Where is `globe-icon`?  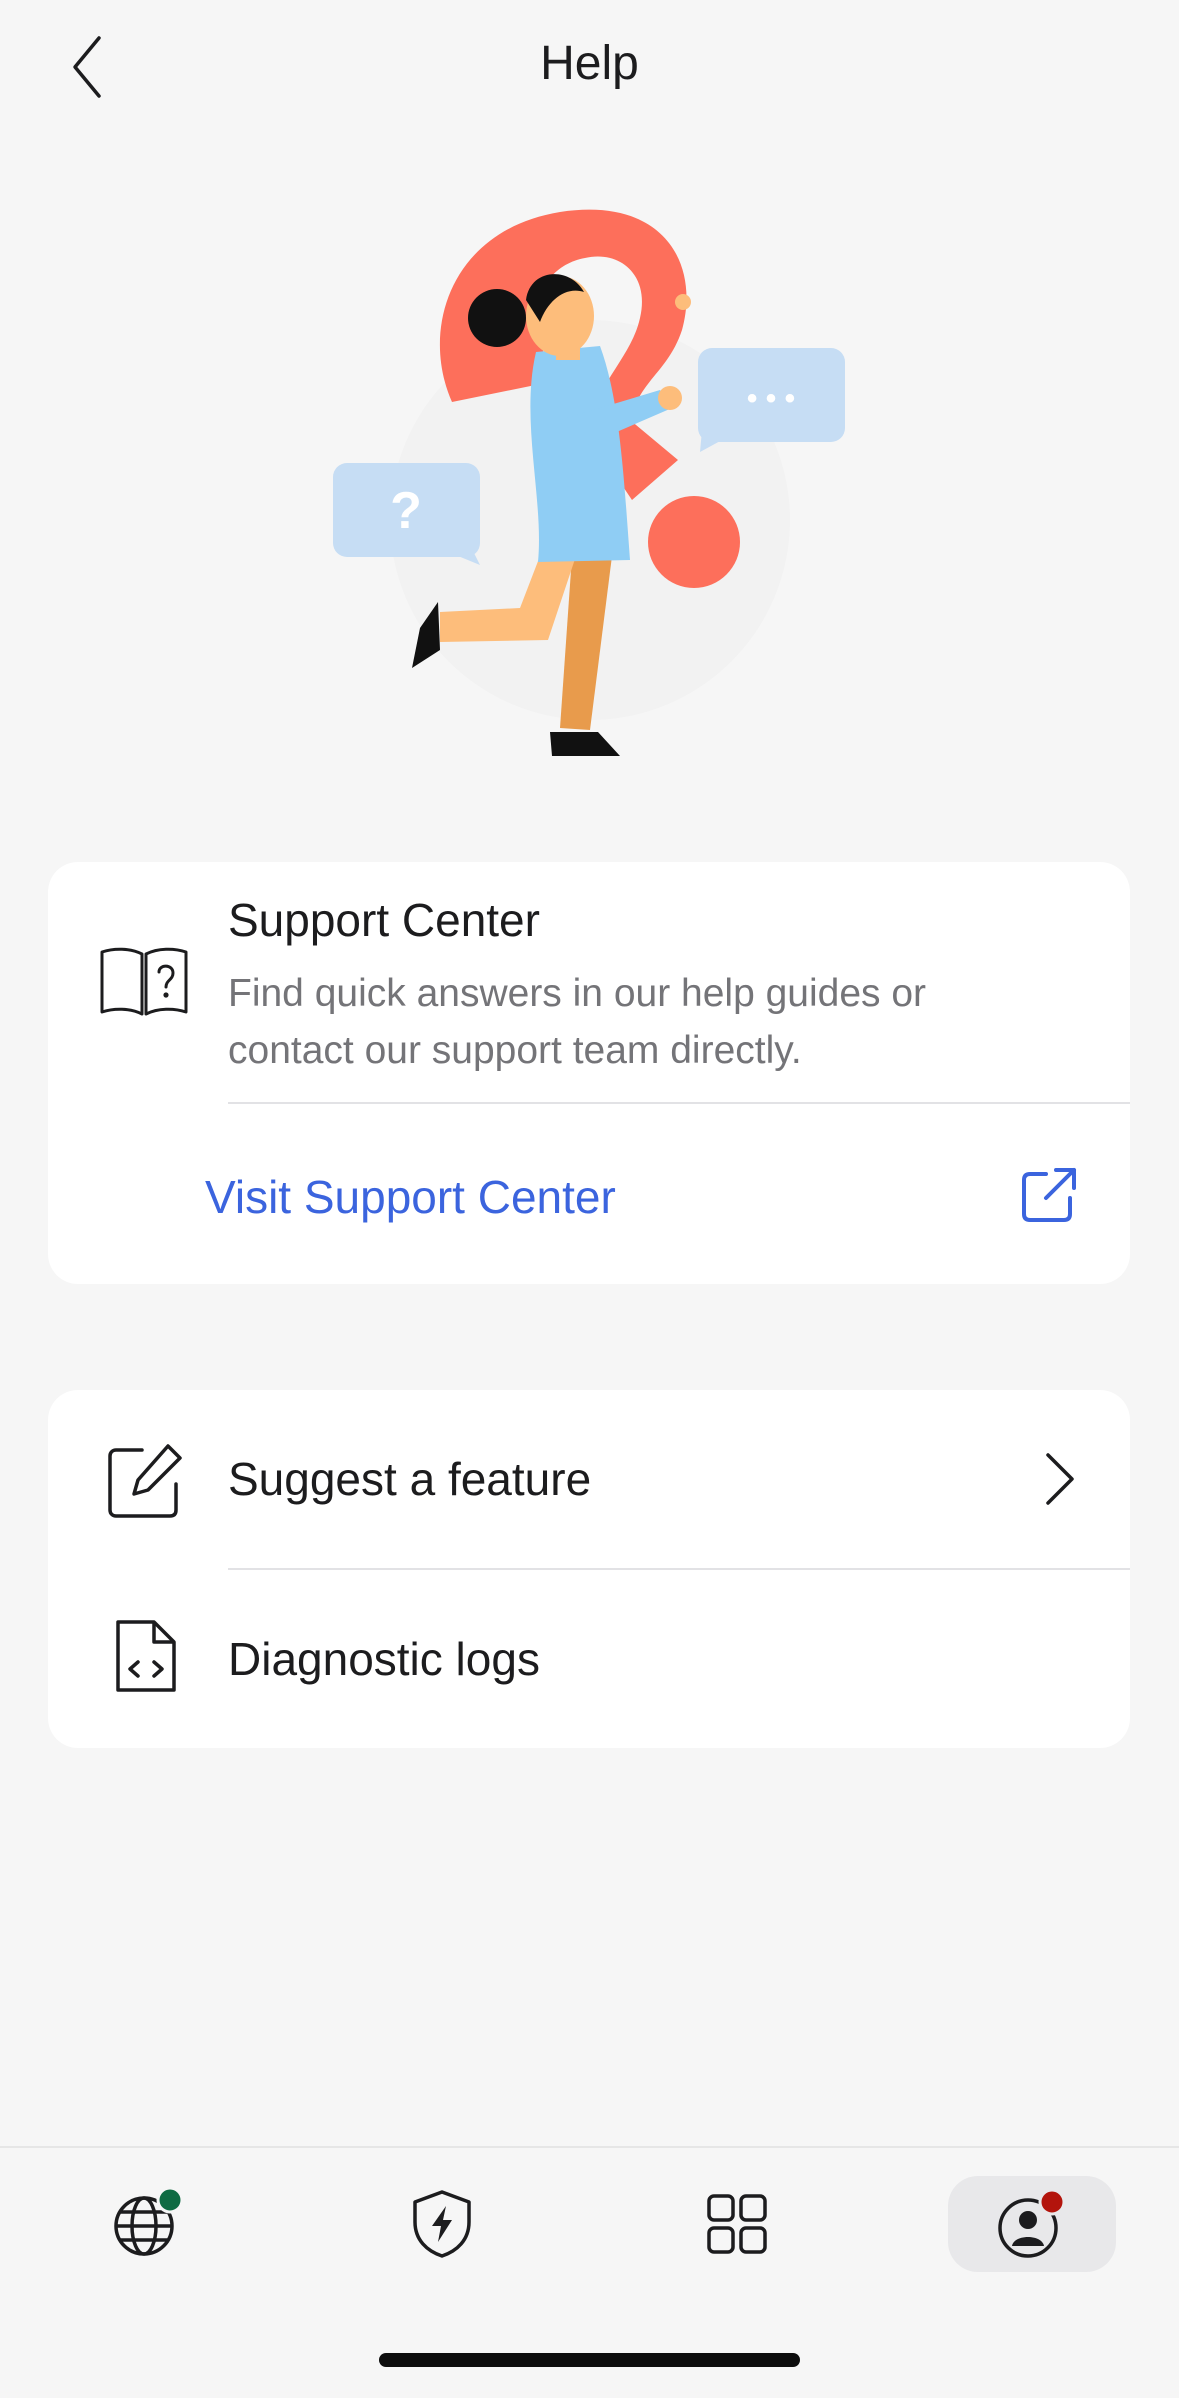 globe-icon is located at coordinates (149, 2221).